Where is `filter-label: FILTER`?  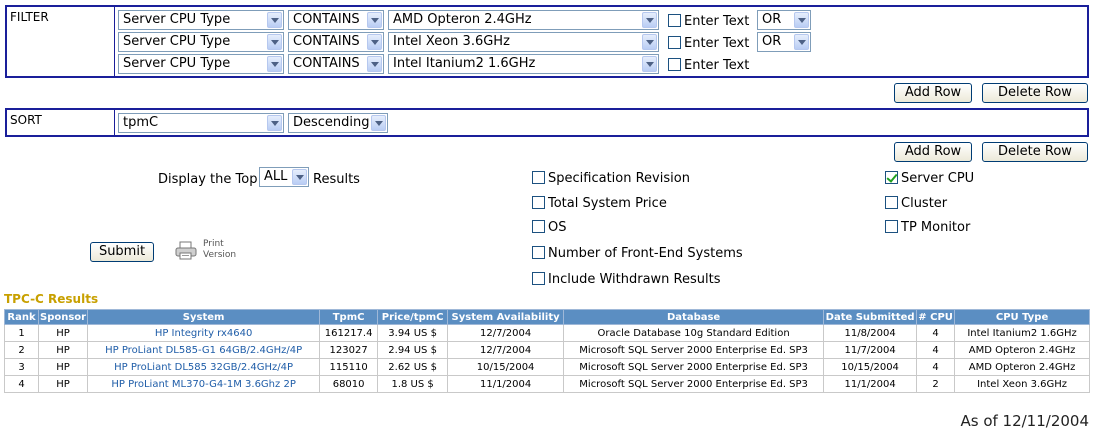 filter-label: FILTER is located at coordinates (61, 41).